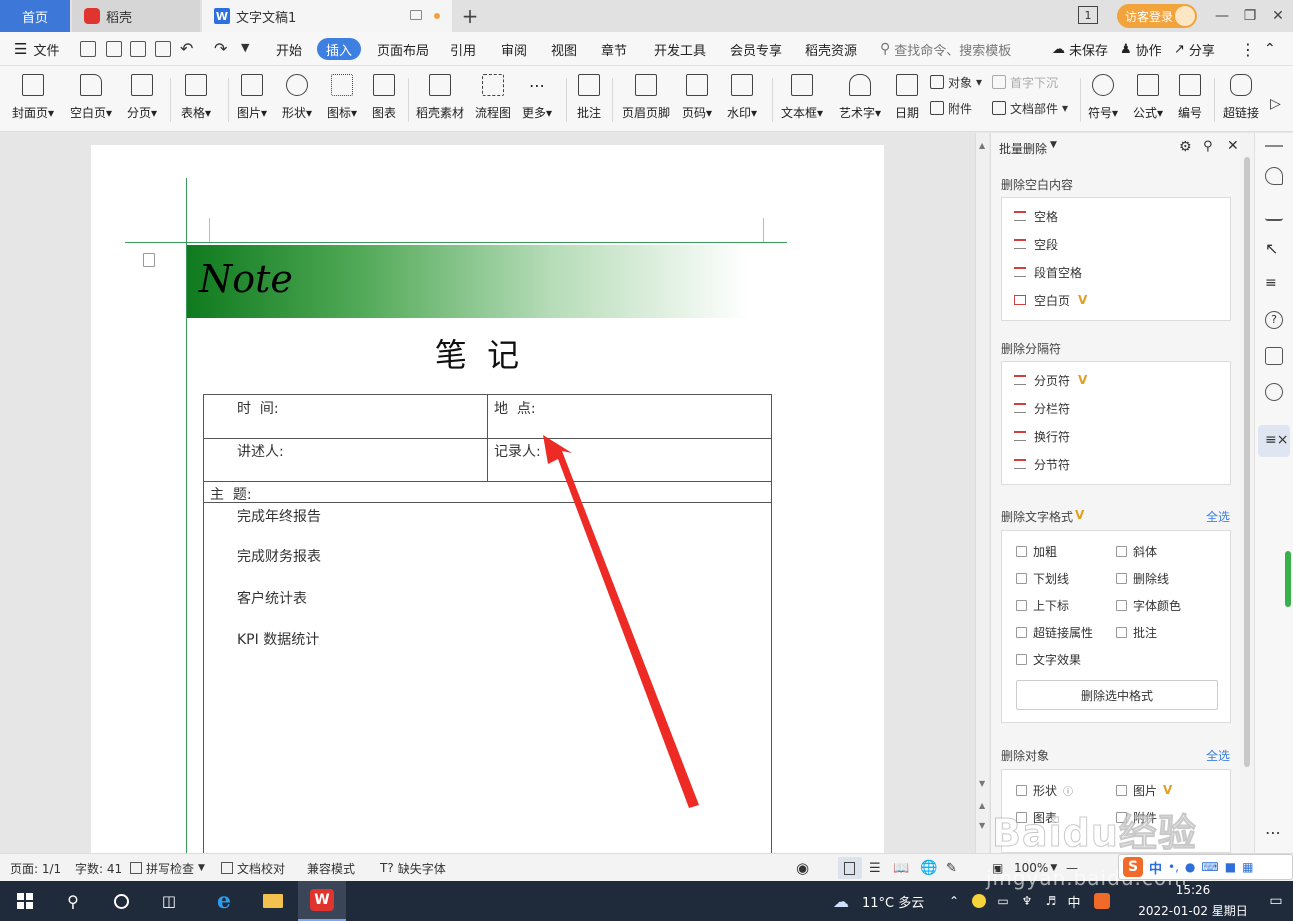 This screenshot has height=921, width=1293. What do you see at coordinates (1194, 49) in the screenshot?
I see `share-button: ↗ 分享` at bounding box center [1194, 49].